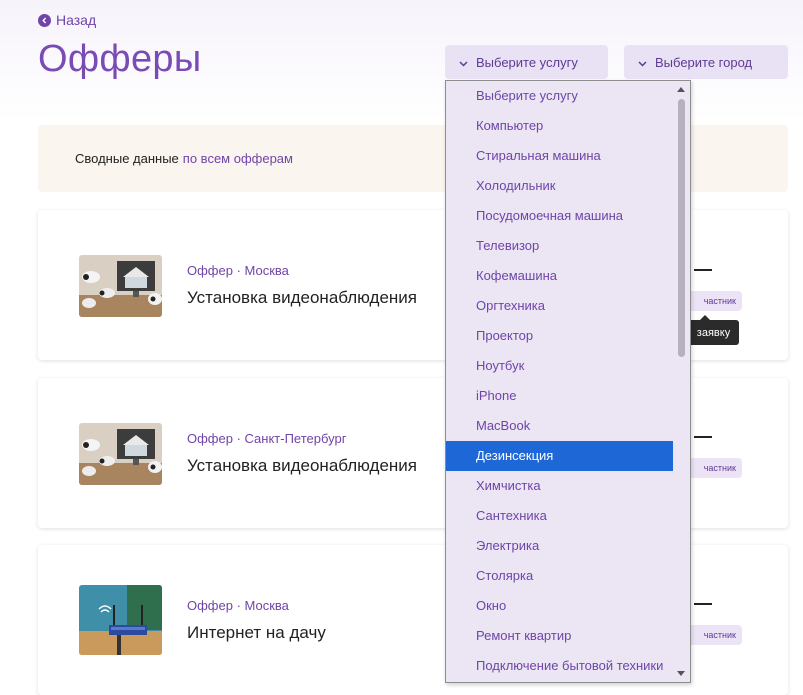  I want to click on dropdown-option: Компьютер, so click(559, 126).